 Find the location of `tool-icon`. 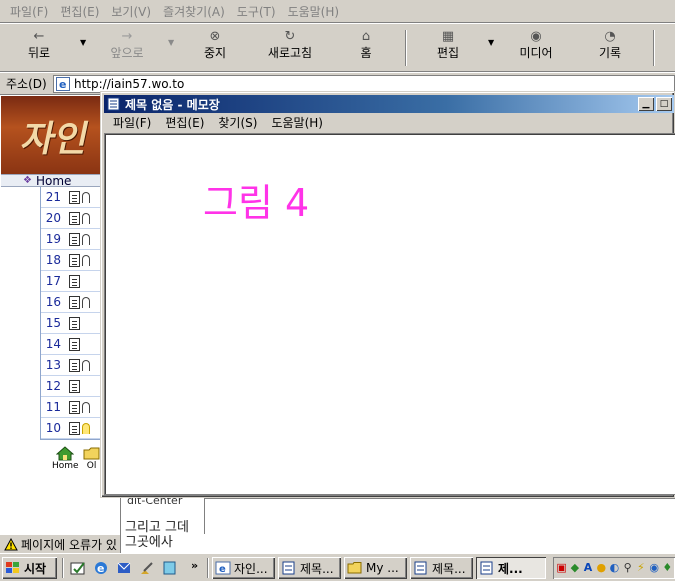

tool-icon is located at coordinates (147, 568).